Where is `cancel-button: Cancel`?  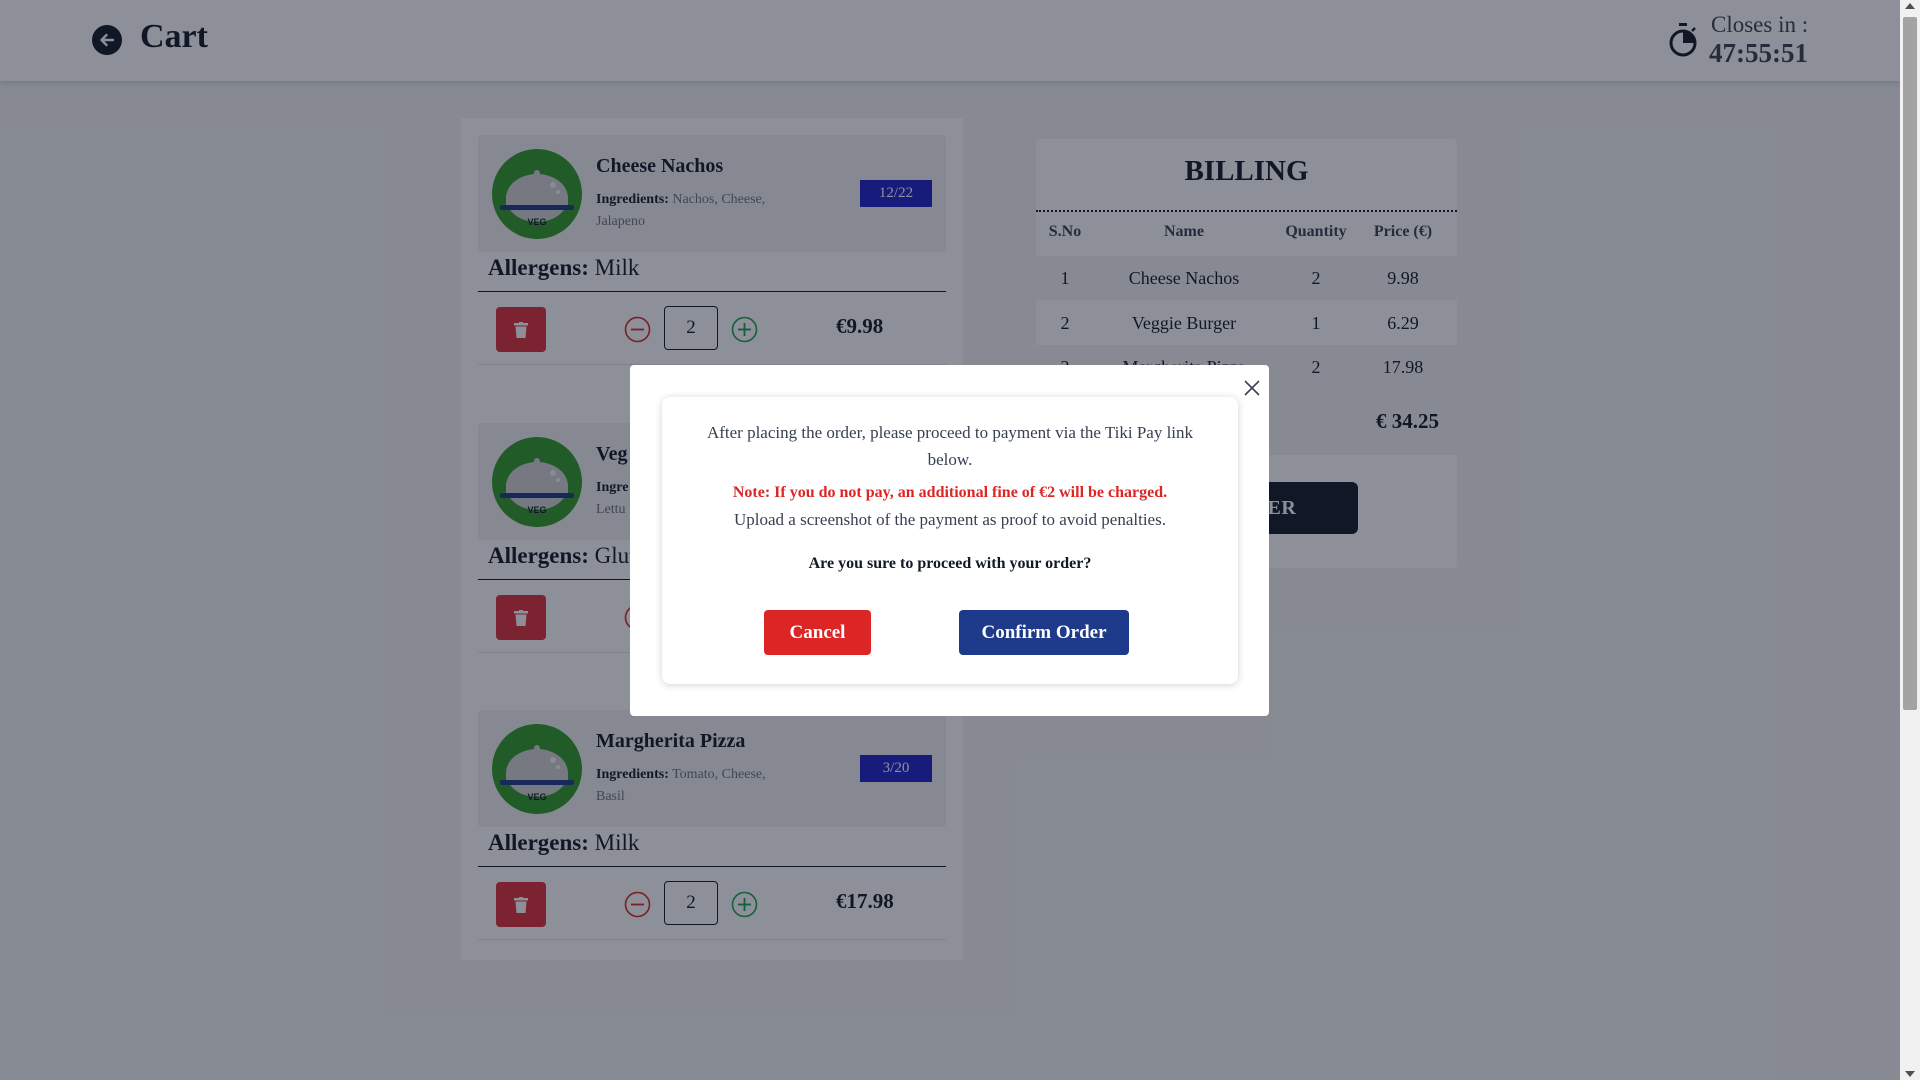 cancel-button: Cancel is located at coordinates (817, 632).